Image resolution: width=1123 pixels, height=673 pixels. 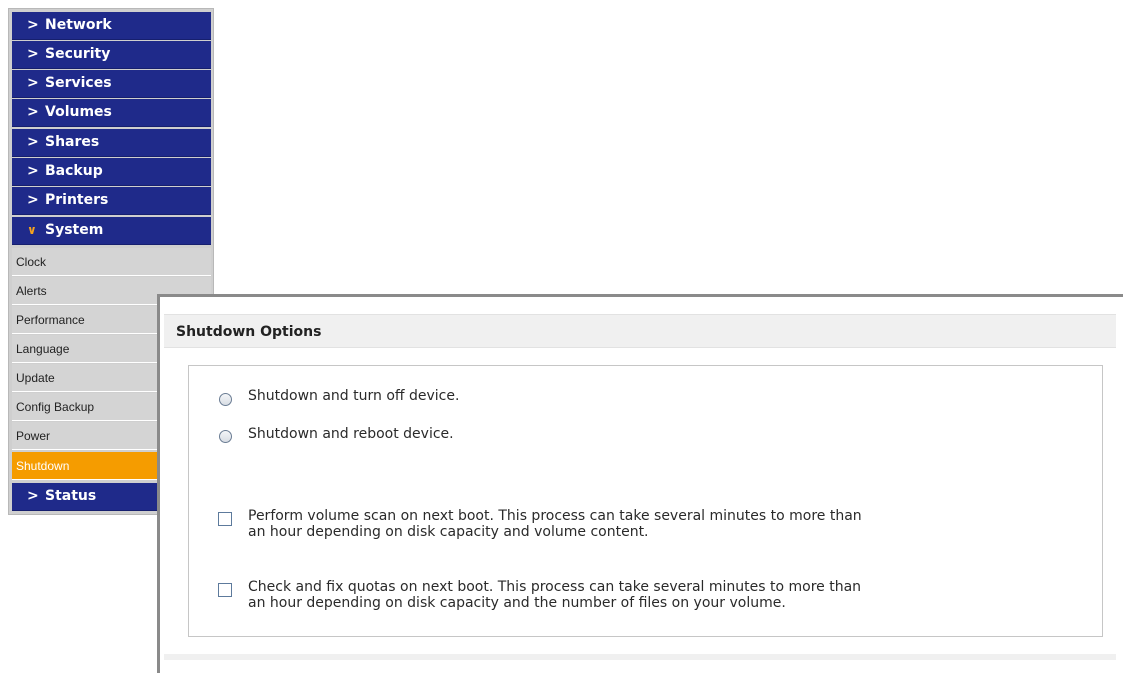 What do you see at coordinates (111, 172) in the screenshot?
I see `sidebar-item-backup: > Backup` at bounding box center [111, 172].